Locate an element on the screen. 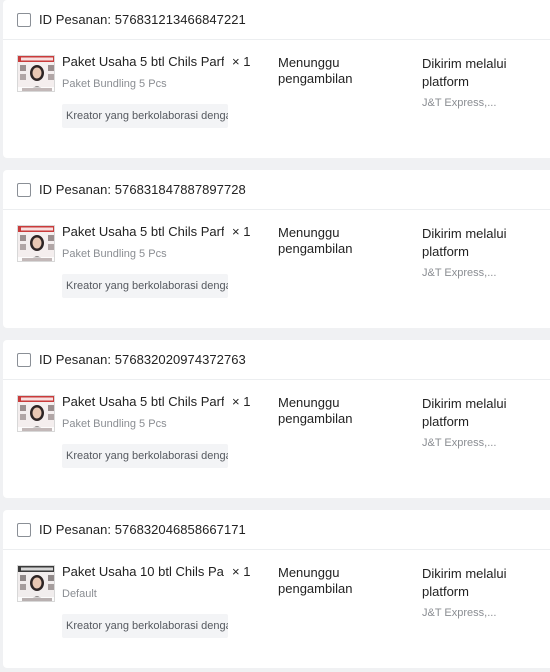 This screenshot has width=550, height=672. order-id: ID Pesanan: 576831213466847221 is located at coordinates (142, 19).